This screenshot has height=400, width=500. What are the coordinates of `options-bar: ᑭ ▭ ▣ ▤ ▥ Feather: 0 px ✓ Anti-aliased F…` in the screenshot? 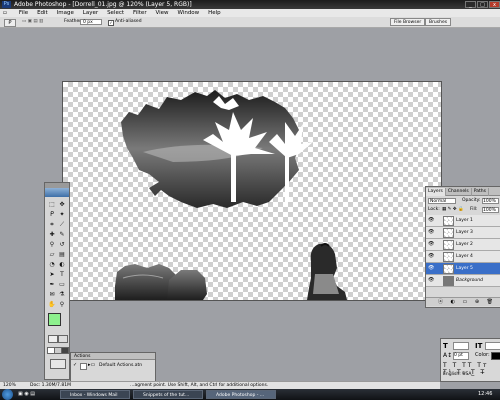 It's located at (250, 22).